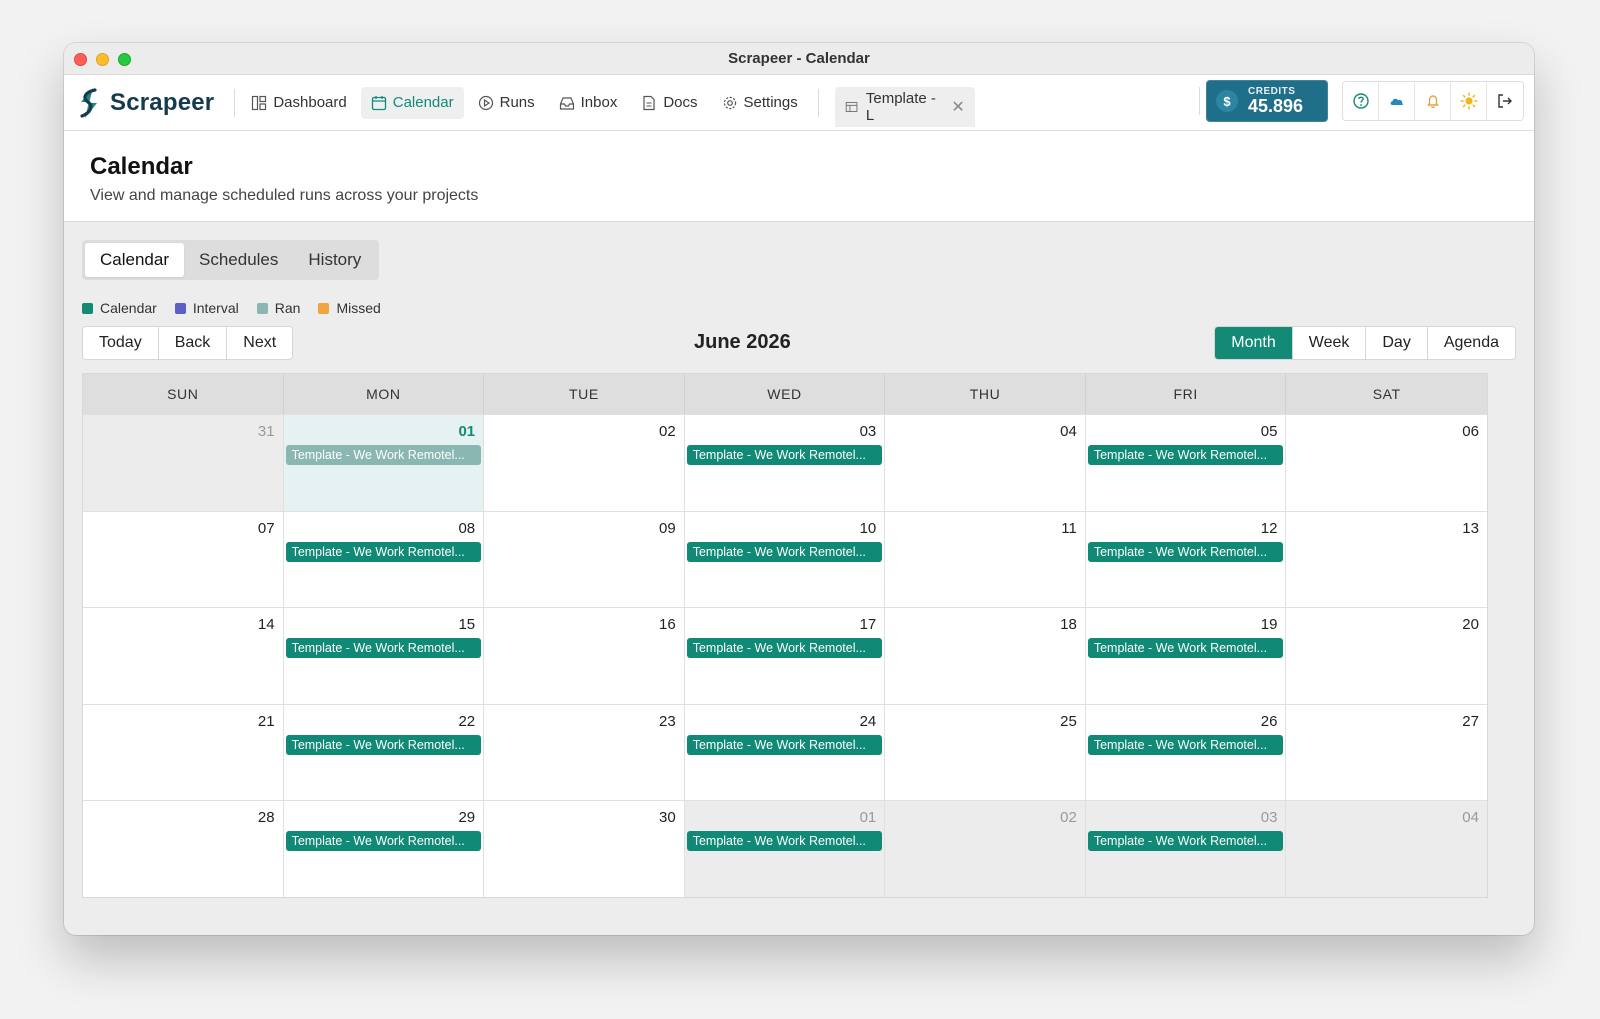 The width and height of the screenshot is (1600, 1019). What do you see at coordinates (193, 343) in the screenshot?
I see `back-button: Back` at bounding box center [193, 343].